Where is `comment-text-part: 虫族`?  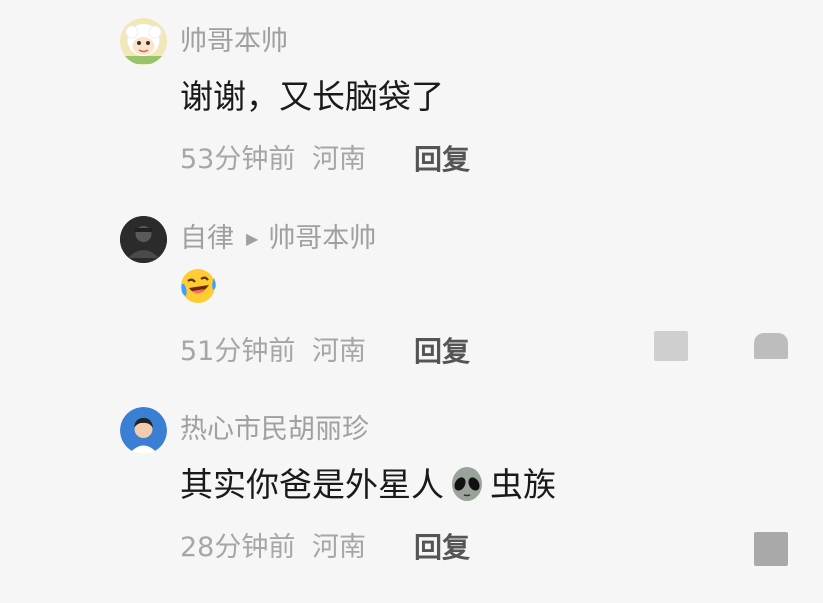 comment-text-part: 虫族 is located at coordinates (523, 484).